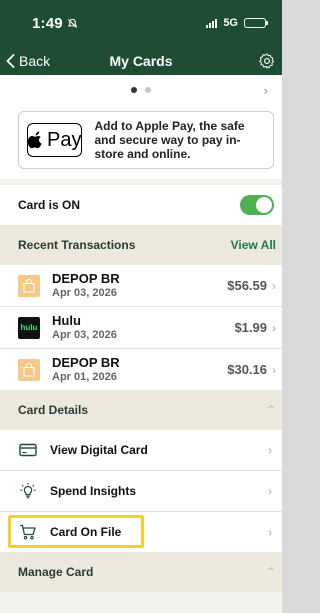 This screenshot has height=613, width=320. I want to click on nav-bar: Back My Cards, so click(141, 60).